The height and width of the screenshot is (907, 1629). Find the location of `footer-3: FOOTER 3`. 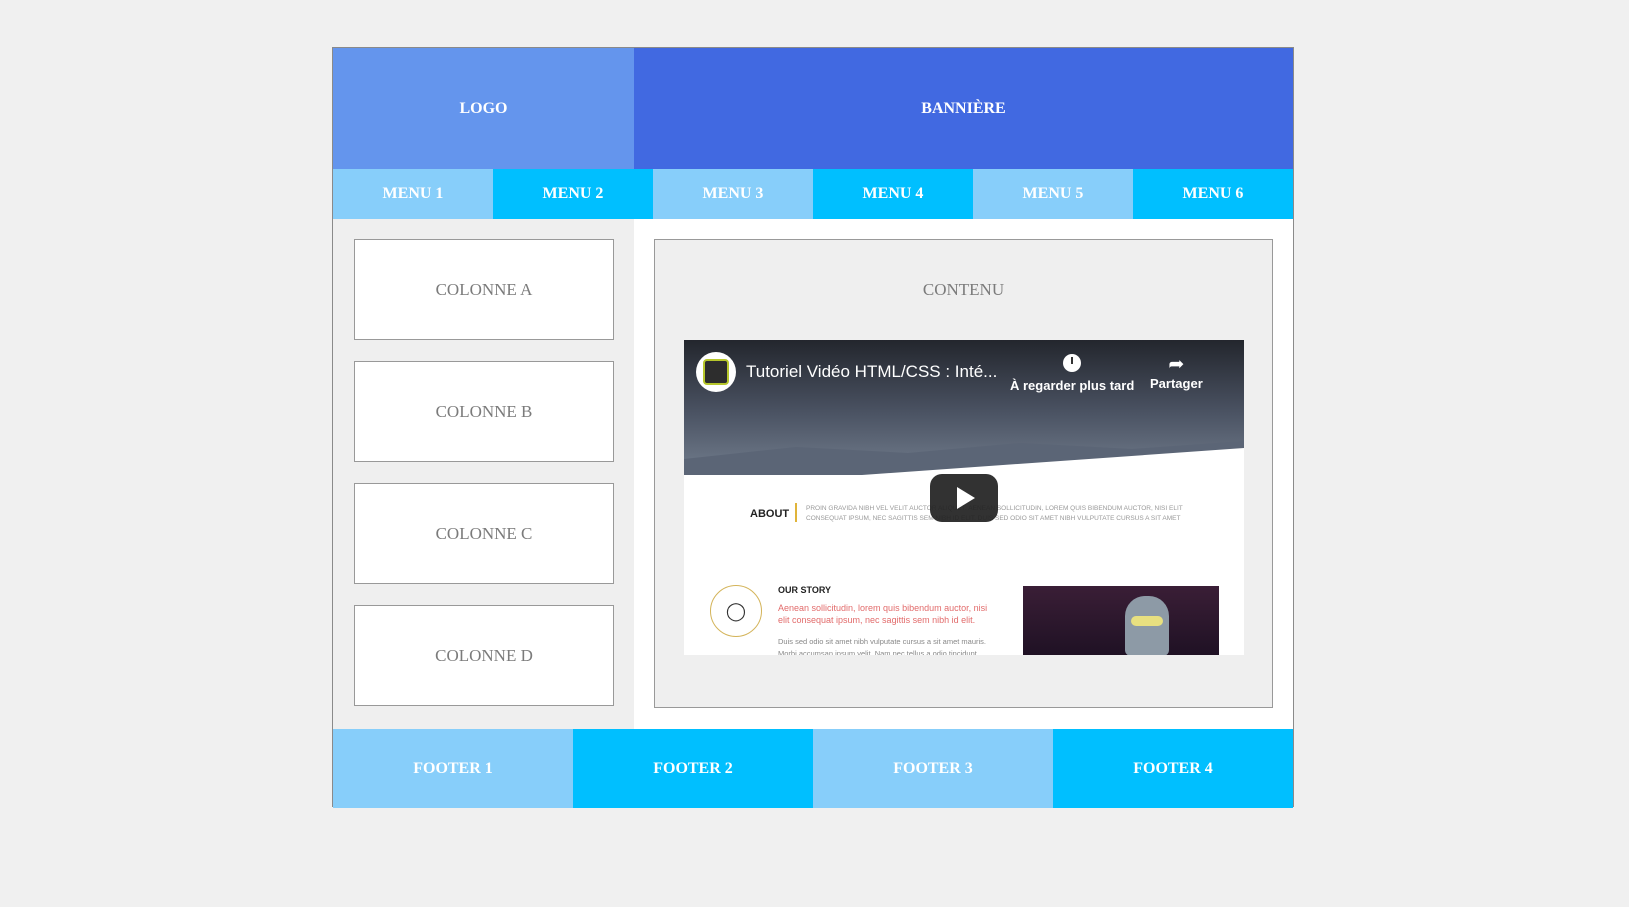

footer-3: FOOTER 3 is located at coordinates (933, 768).